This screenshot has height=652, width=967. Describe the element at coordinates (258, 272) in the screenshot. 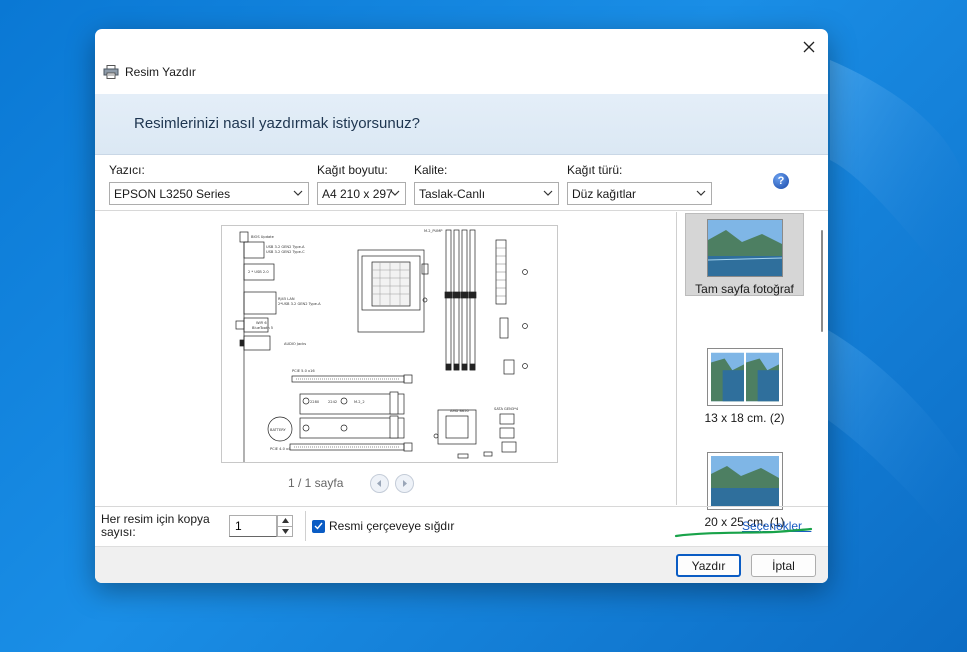

I see `svg-text: 2 * USB 2.0` at that location.